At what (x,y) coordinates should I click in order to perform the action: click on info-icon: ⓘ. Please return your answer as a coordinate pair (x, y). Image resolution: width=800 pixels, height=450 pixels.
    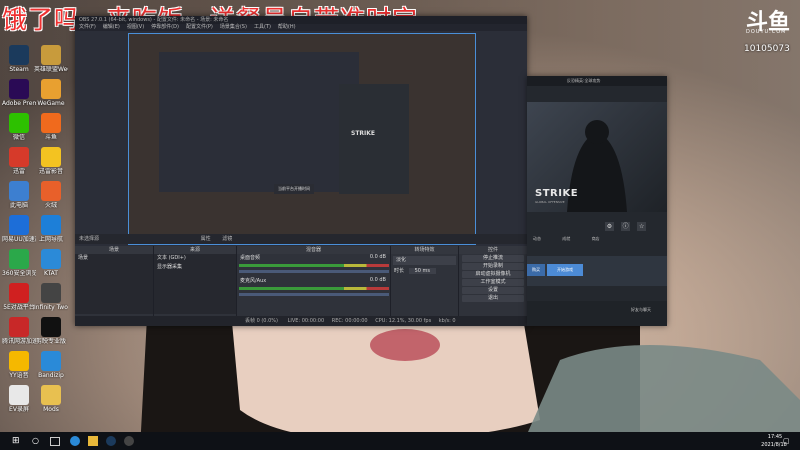
    Looking at the image, I should click on (626, 226).